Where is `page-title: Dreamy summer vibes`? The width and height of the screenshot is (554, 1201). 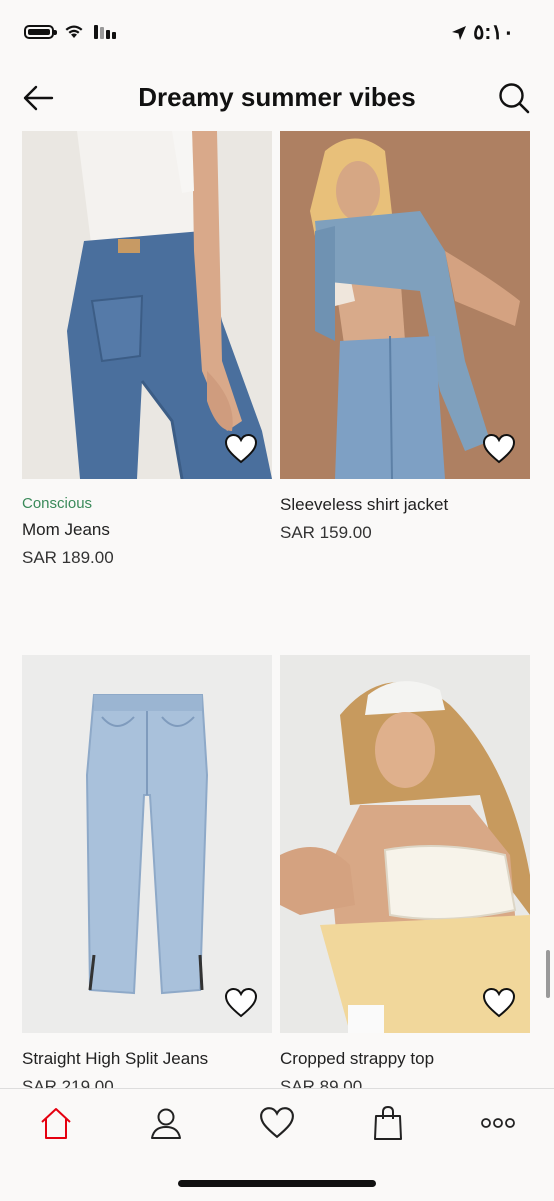
page-title: Dreamy summer vibes is located at coordinates (277, 97).